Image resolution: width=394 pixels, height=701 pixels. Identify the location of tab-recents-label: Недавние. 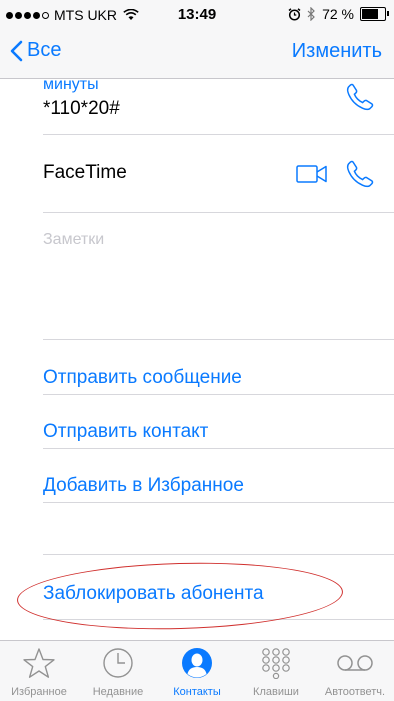
(118, 692).